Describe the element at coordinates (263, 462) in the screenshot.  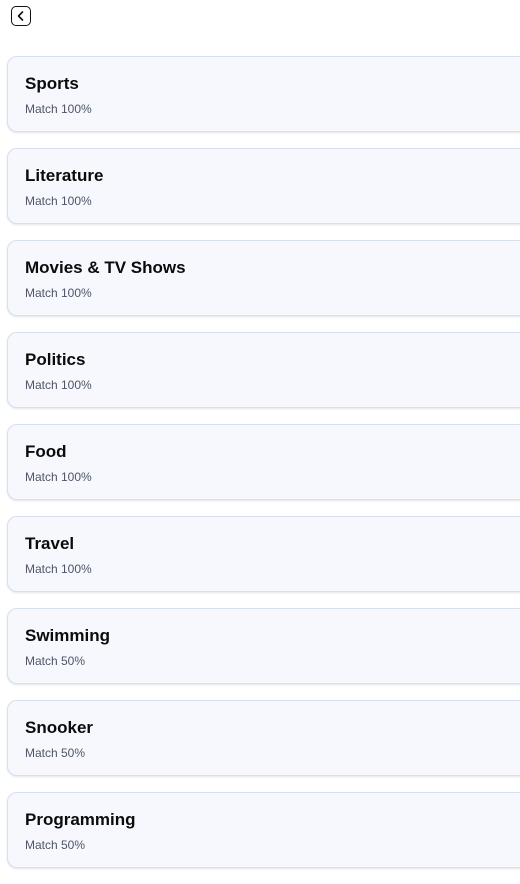
I see `list-item: Food Match 100%` at that location.